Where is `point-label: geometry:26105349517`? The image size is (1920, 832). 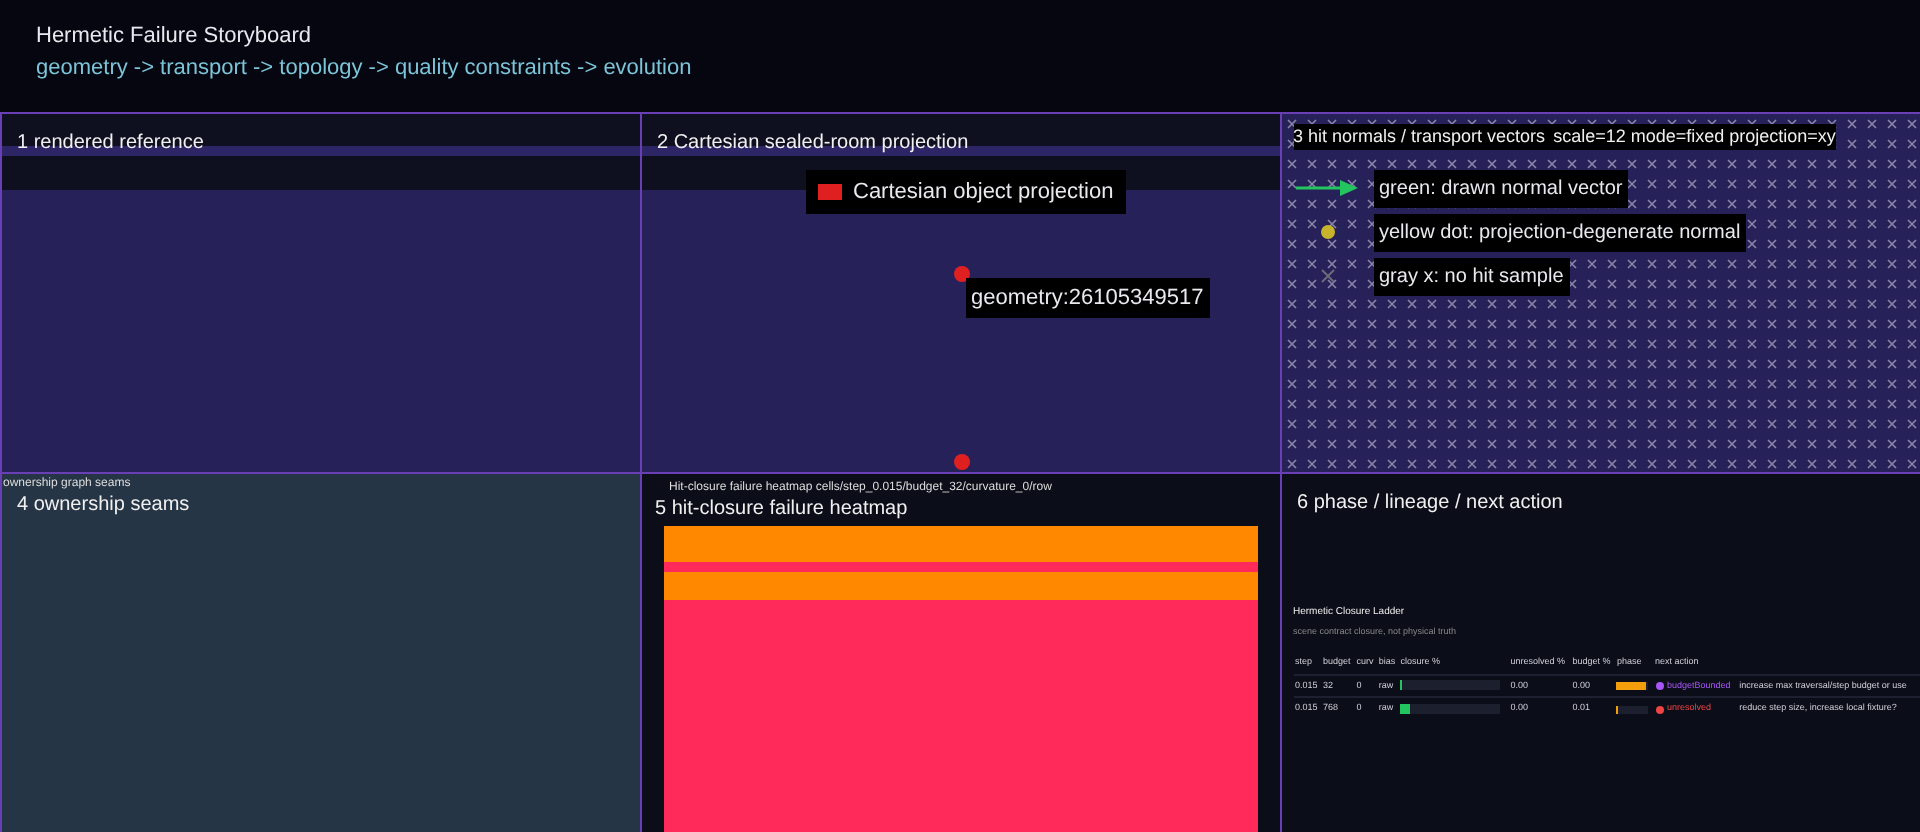 point-label: geometry:26105349517 is located at coordinates (1087, 297).